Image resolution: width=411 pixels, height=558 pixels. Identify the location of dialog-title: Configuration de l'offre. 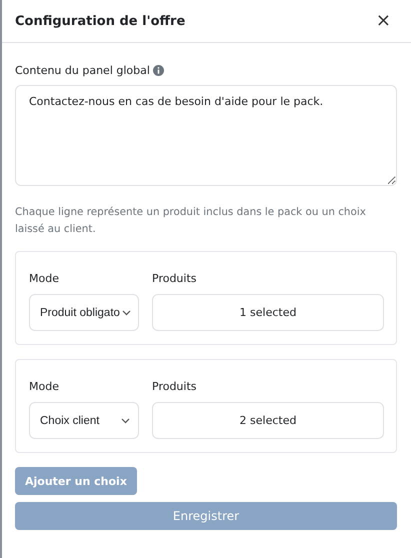
(100, 21).